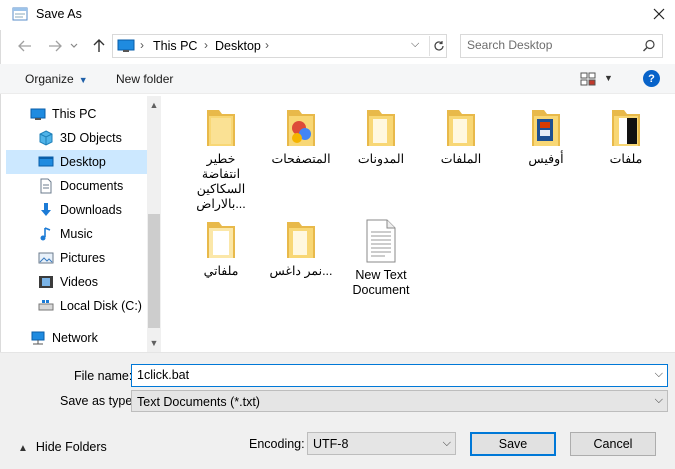 This screenshot has height=469, width=675. I want to click on caret-up-icon: ▲, so click(23, 448).